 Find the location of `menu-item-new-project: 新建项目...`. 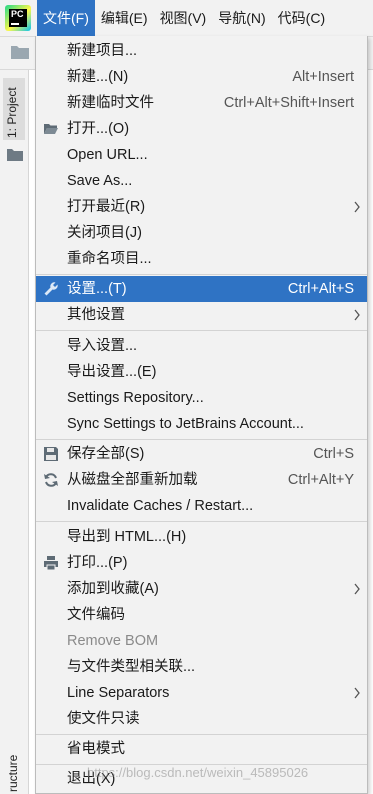

menu-item-new-project: 新建项目... is located at coordinates (201, 51).